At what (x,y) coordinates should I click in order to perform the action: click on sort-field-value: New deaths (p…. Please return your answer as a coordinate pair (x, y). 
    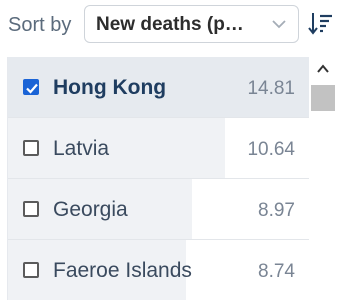
    Looking at the image, I should click on (170, 24).